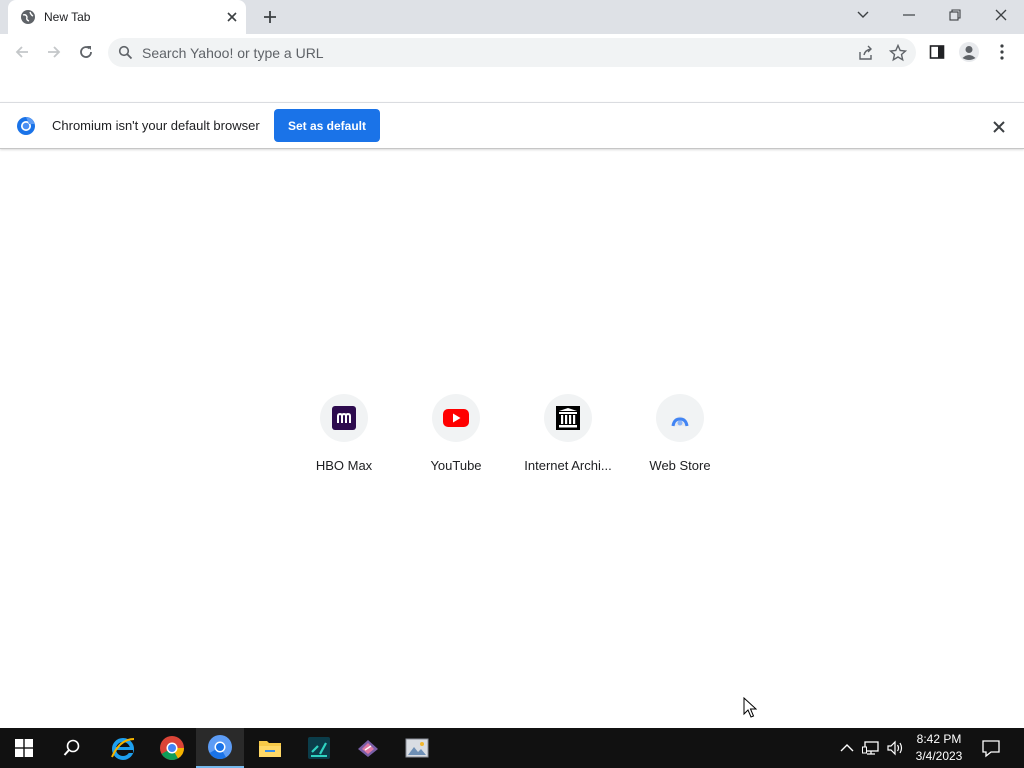 The height and width of the screenshot is (768, 1024). I want to click on clock-date: 3/4/2023, so click(939, 756).